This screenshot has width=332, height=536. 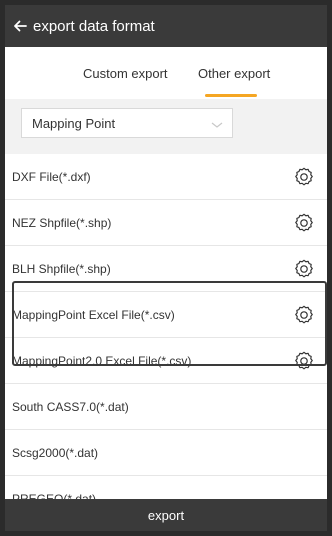 What do you see at coordinates (127, 123) in the screenshot?
I see `format-type-dropdown: Mapping Point` at bounding box center [127, 123].